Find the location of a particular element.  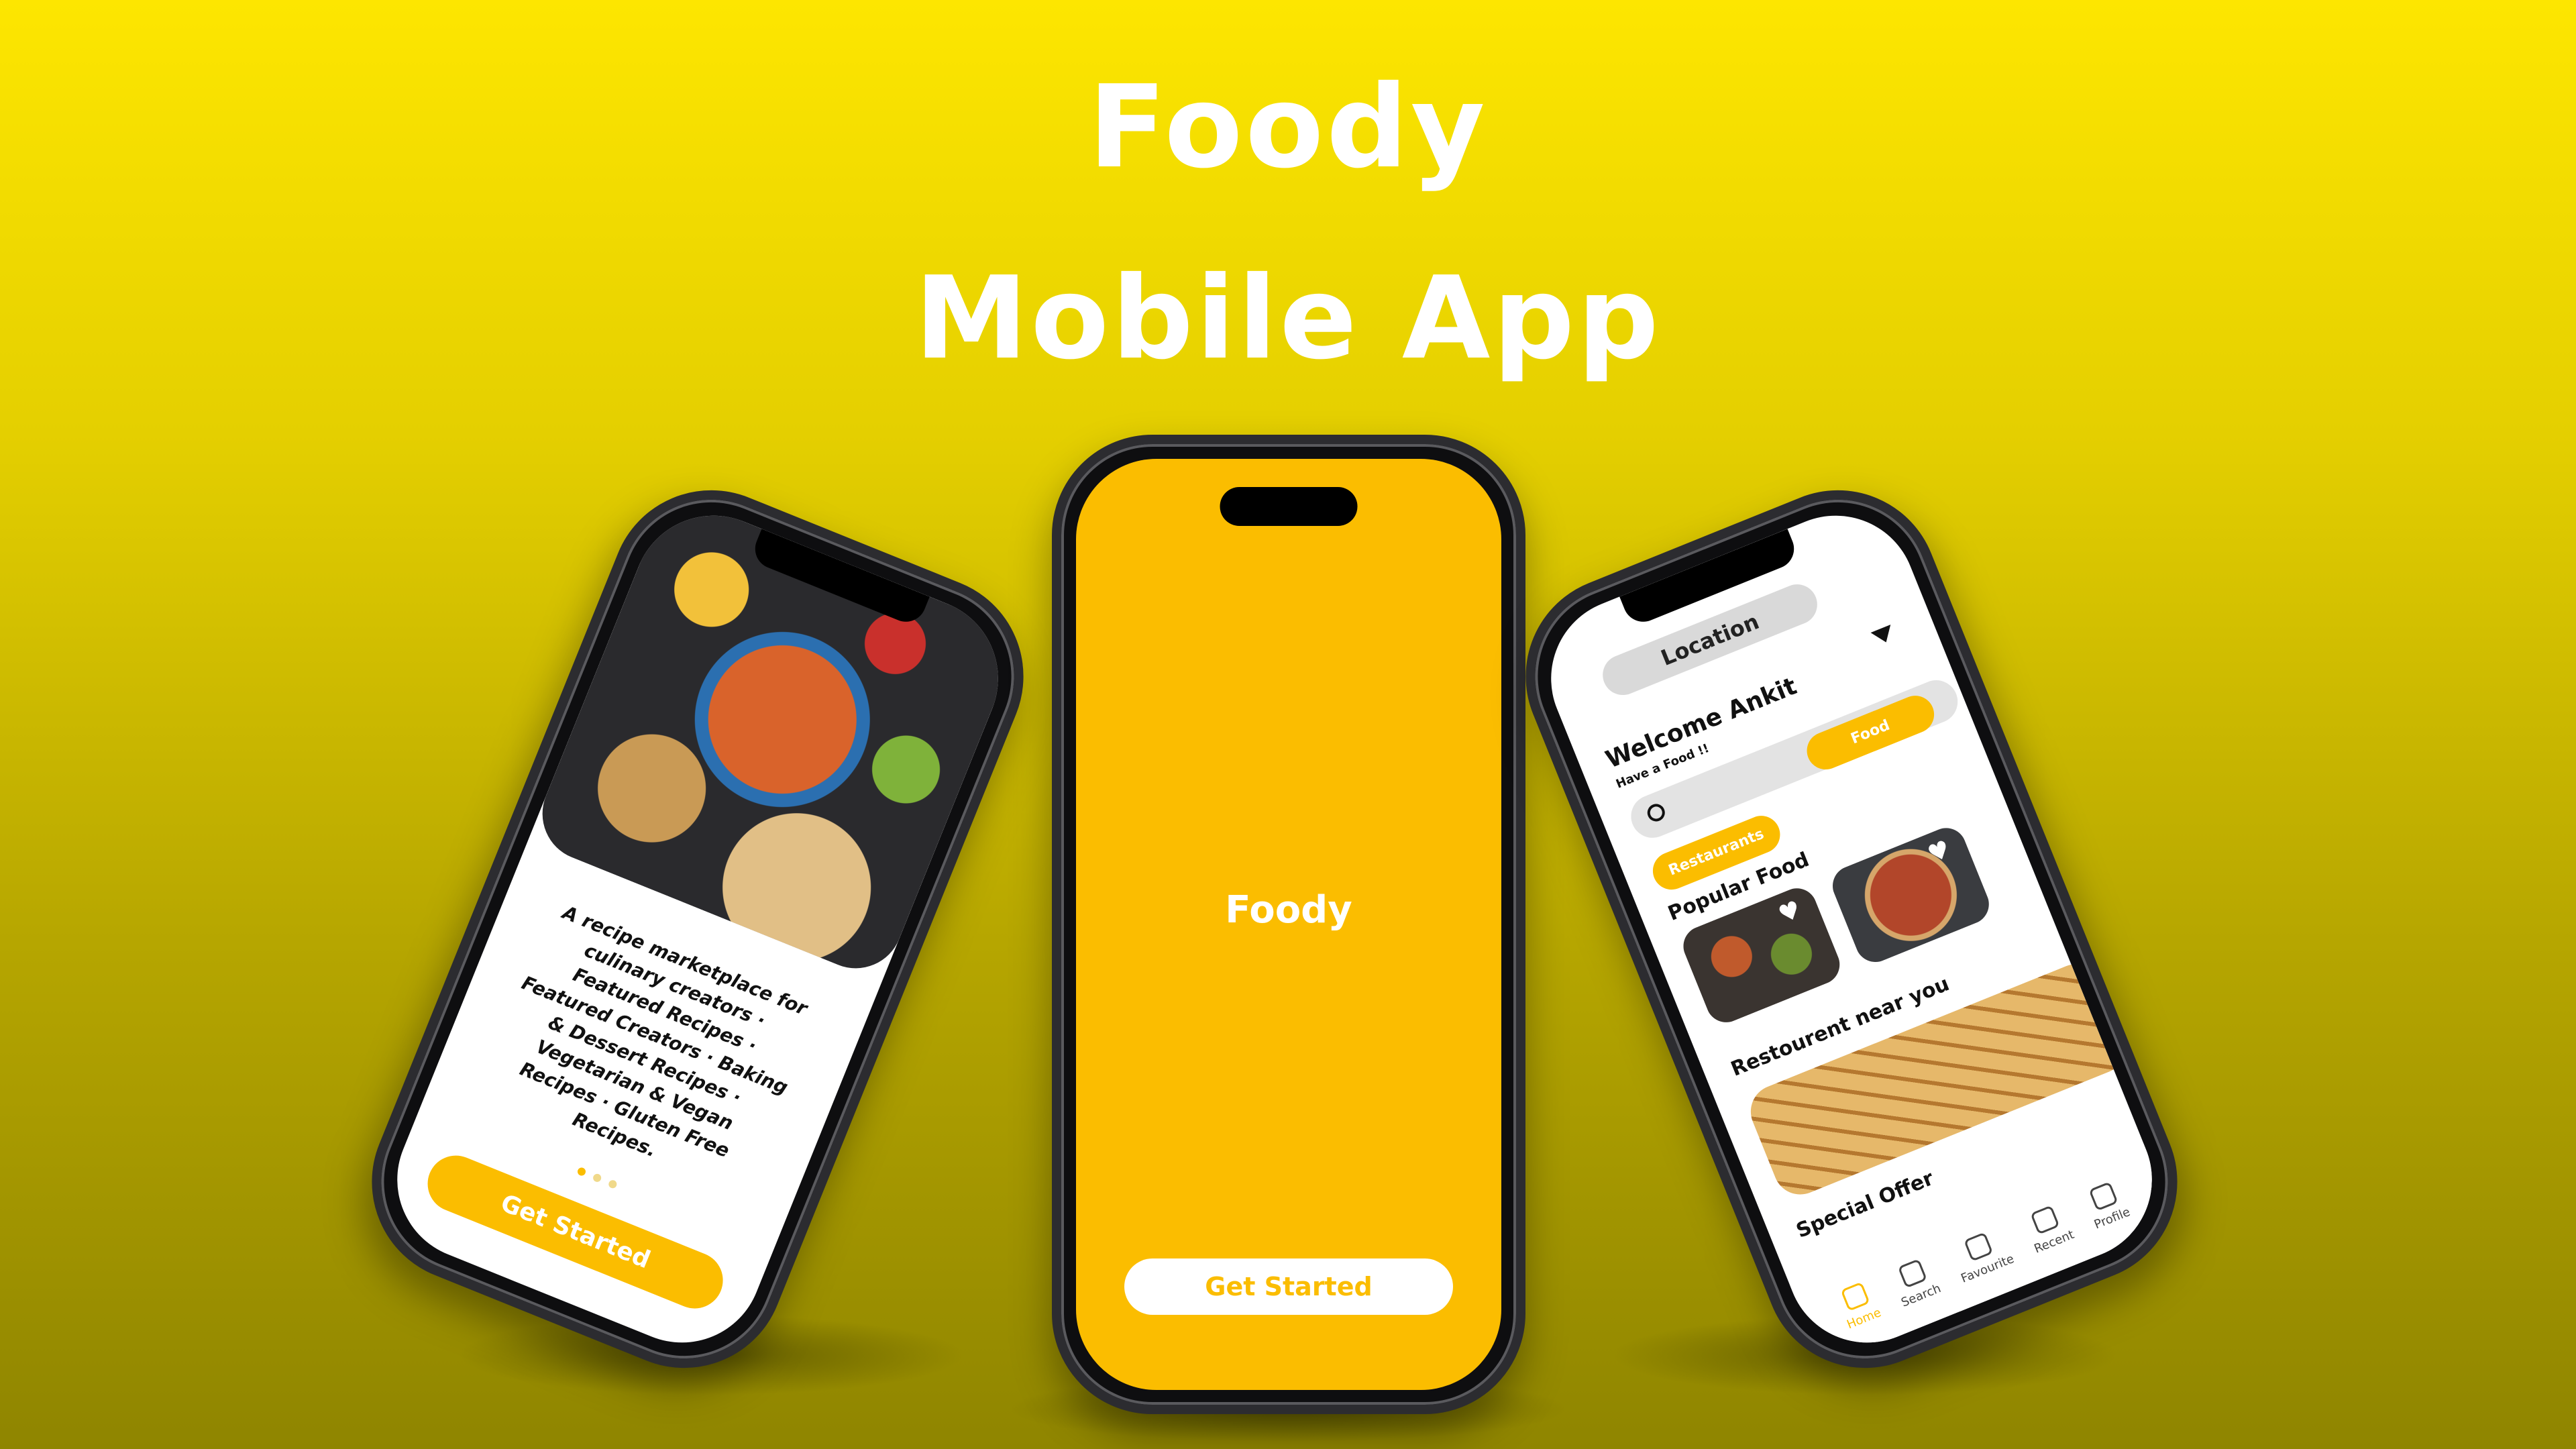

clock-icon is located at coordinates (2045, 1219).